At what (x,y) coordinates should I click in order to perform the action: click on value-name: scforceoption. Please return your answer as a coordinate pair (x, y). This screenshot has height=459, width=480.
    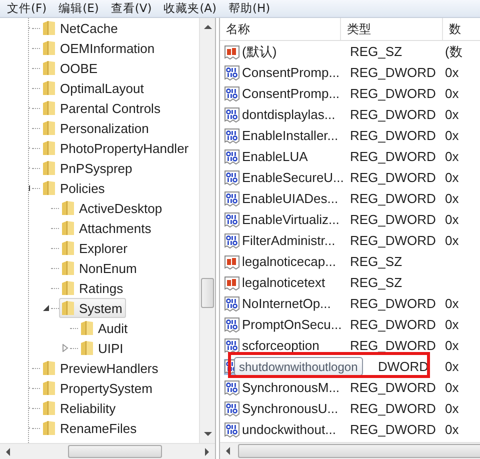
    Looking at the image, I should click on (281, 345).